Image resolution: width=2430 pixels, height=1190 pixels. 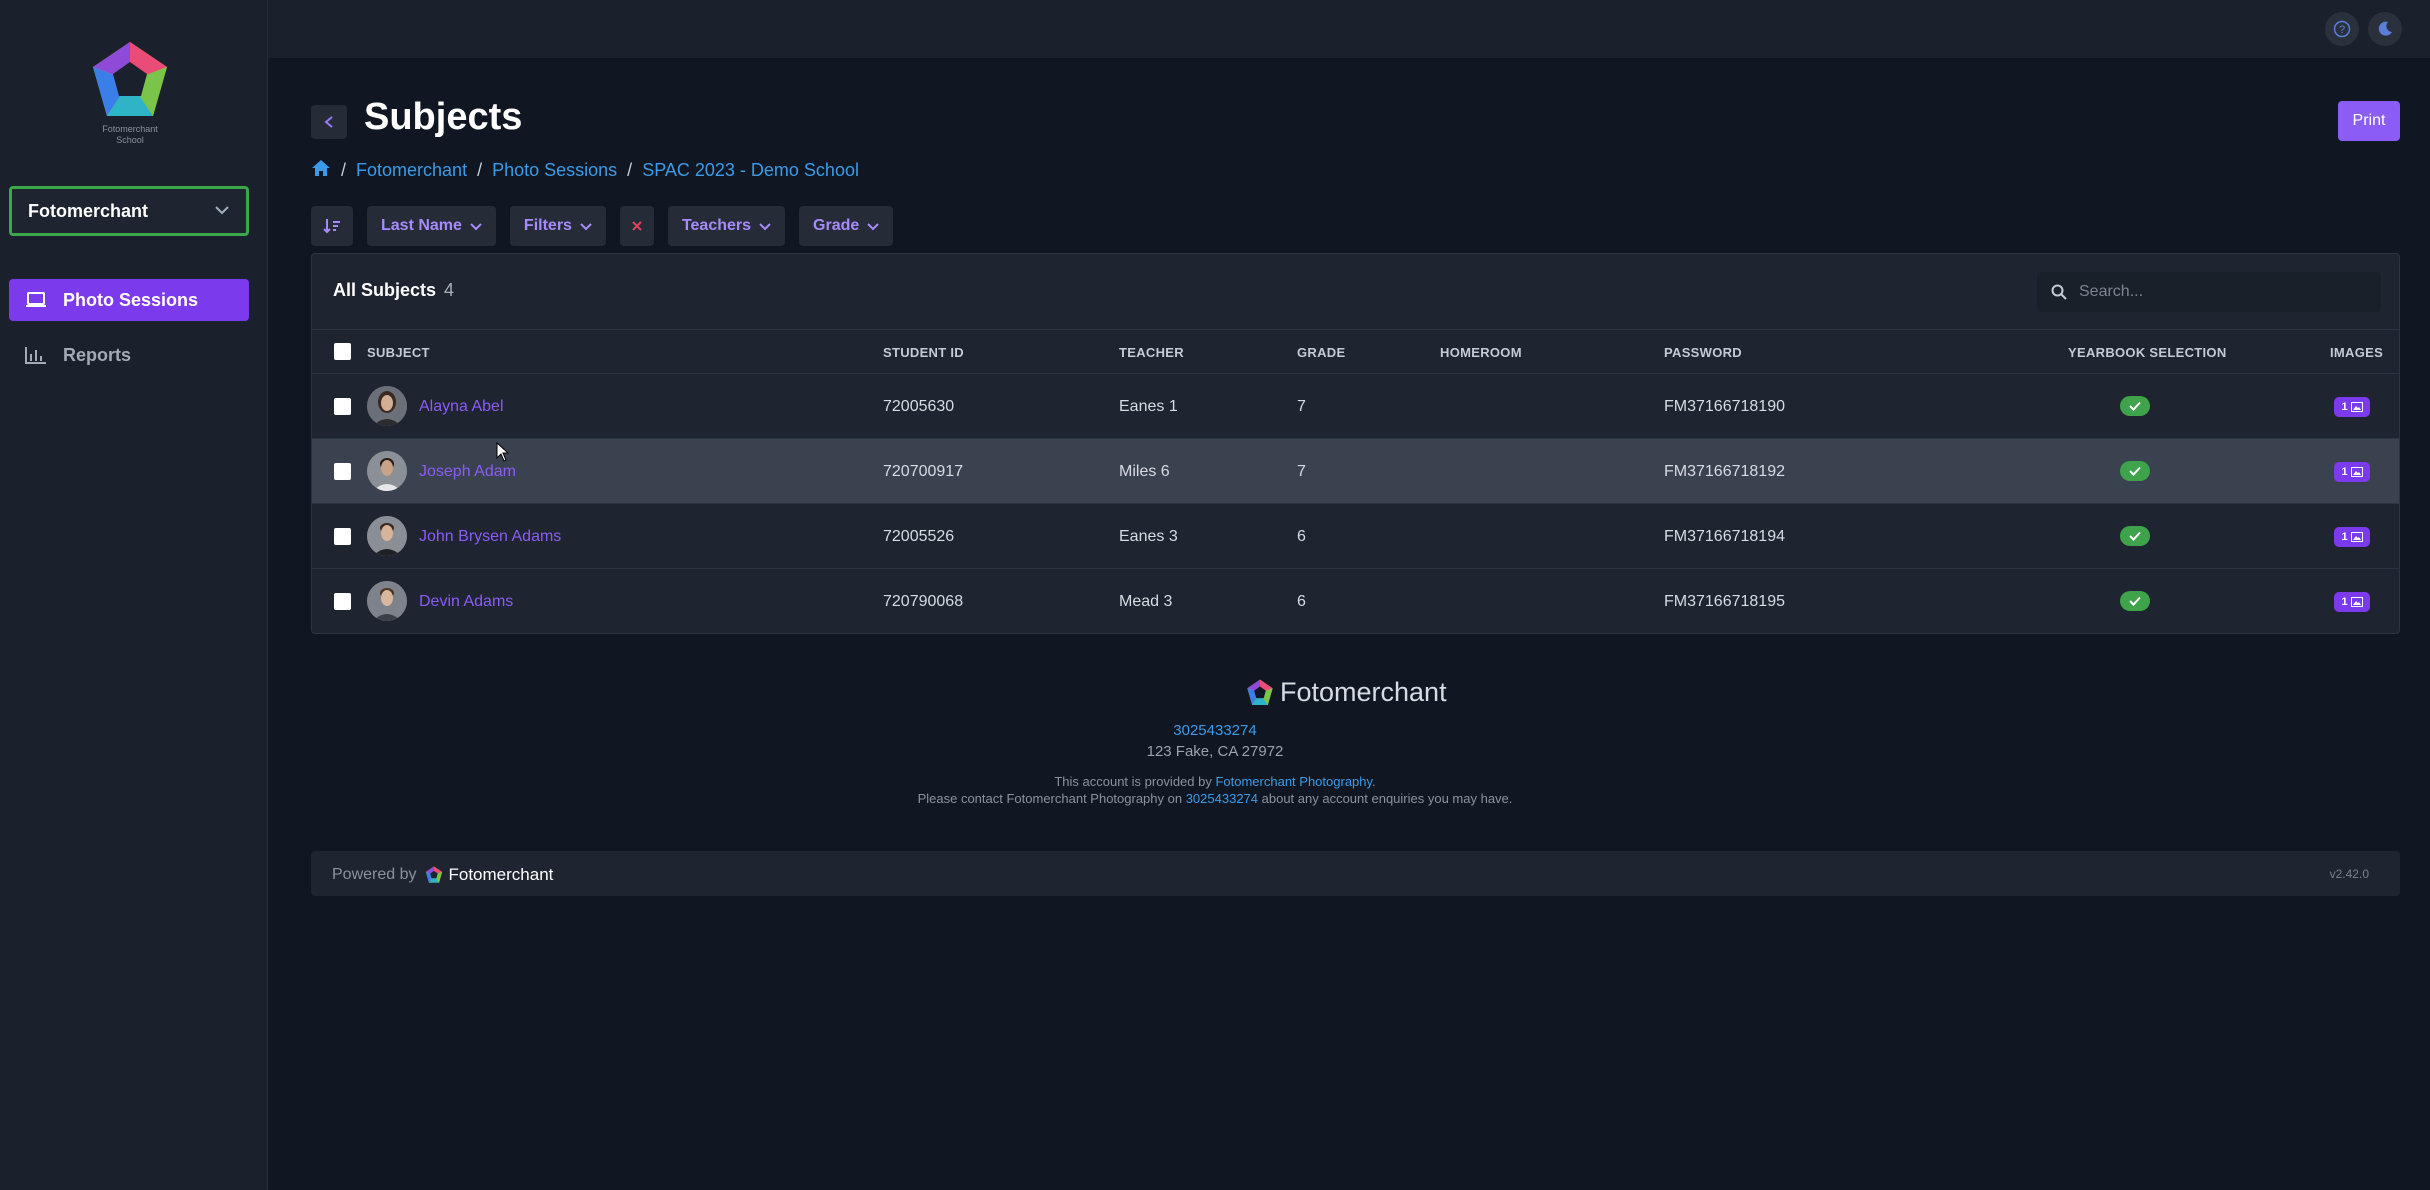 What do you see at coordinates (88, 210) in the screenshot?
I see `organization-select-label: Fotomerchant` at bounding box center [88, 210].